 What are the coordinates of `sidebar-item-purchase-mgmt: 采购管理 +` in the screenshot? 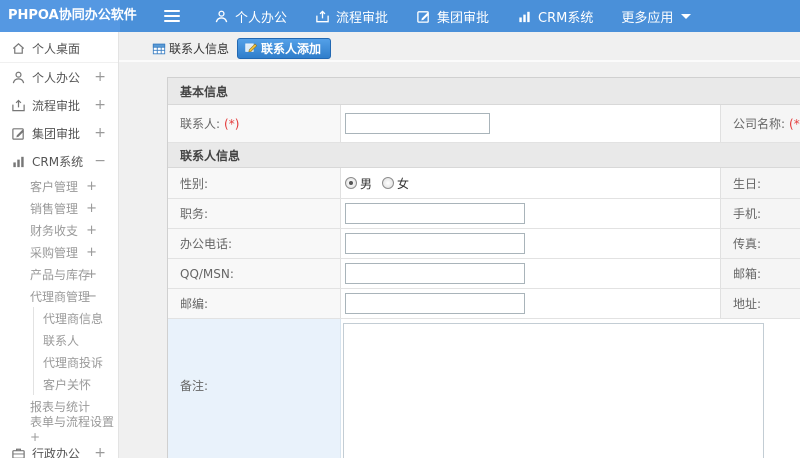 It's located at (59, 252).